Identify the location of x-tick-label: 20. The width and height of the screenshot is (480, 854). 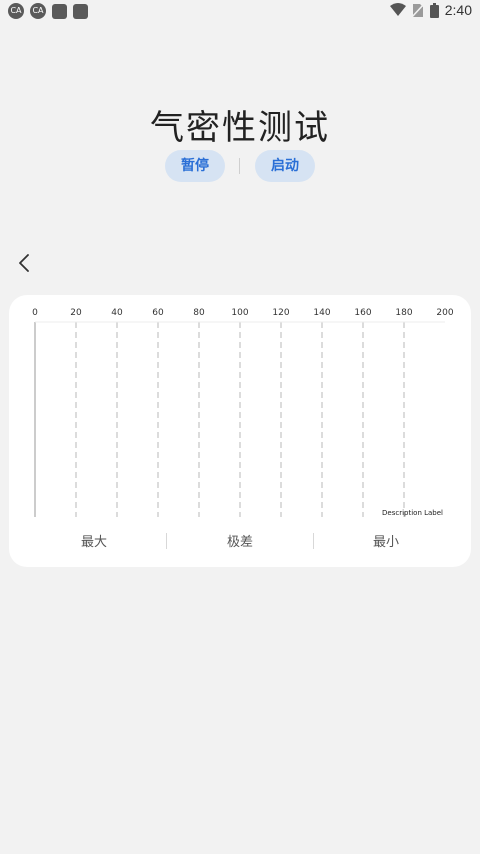
(76, 313).